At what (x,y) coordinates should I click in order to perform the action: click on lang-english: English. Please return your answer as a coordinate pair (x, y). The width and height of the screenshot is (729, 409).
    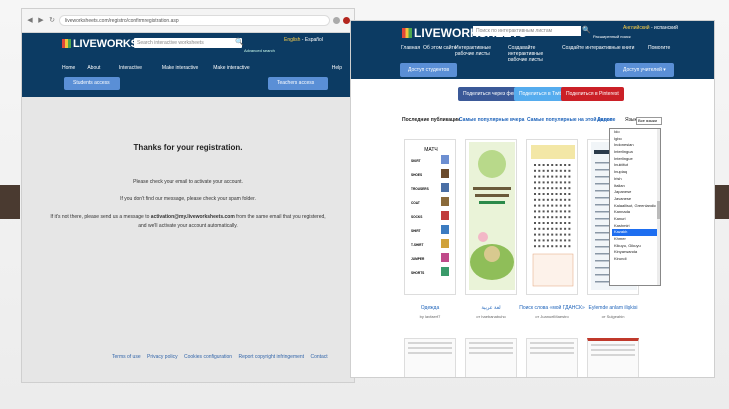
    Looking at the image, I should click on (292, 40).